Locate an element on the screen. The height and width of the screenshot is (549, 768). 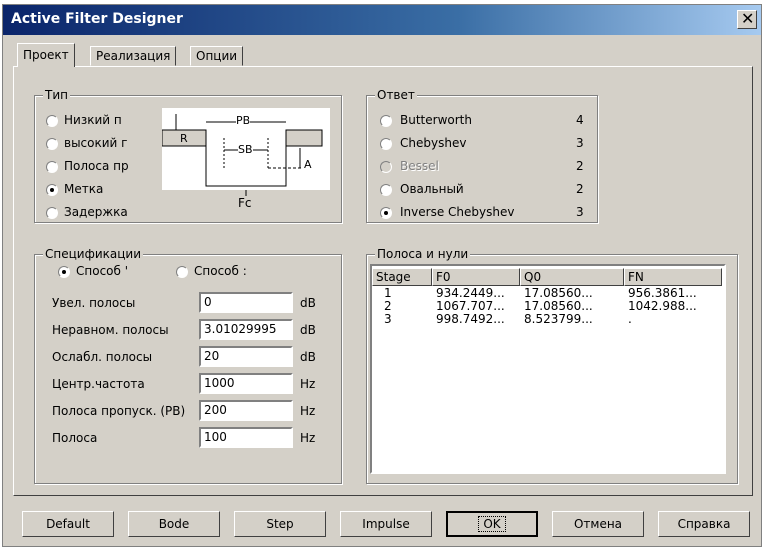
response-order-chebyshev: 3 is located at coordinates (580, 143).